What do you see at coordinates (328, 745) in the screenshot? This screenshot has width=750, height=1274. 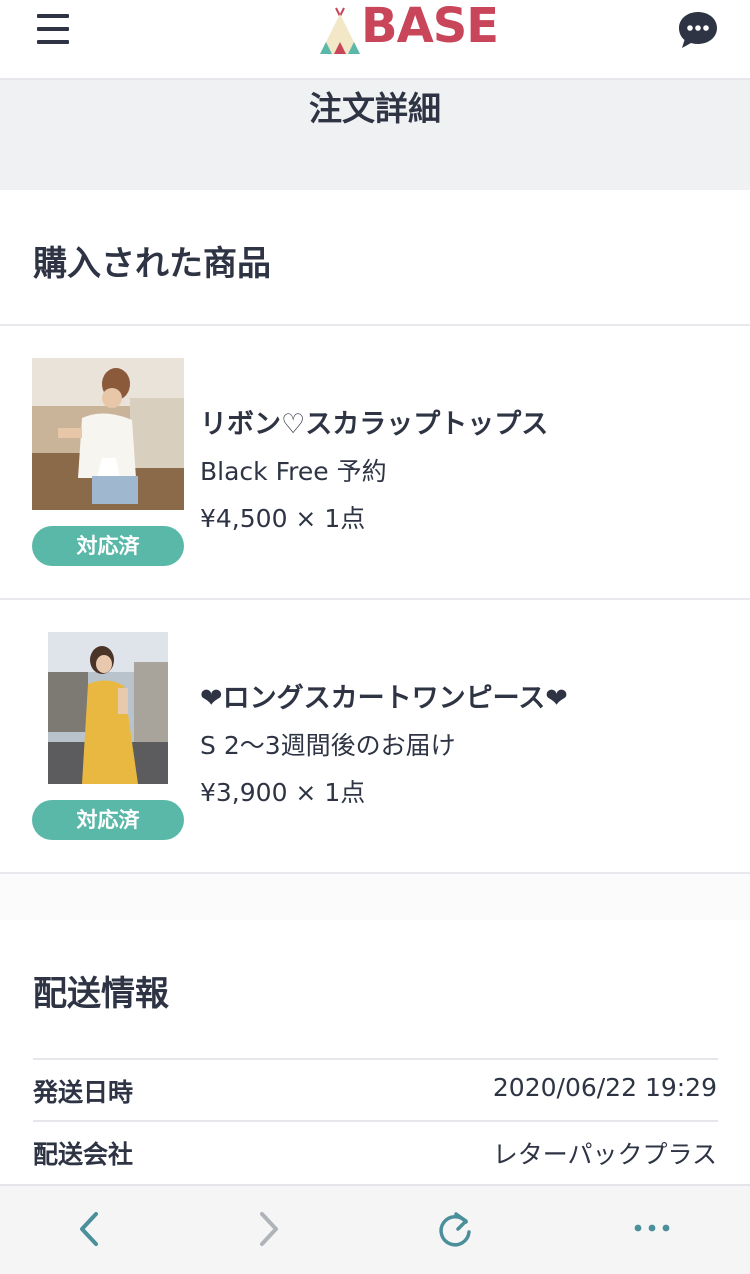 I see `product-variant: S 2〜3週間後のお届け` at bounding box center [328, 745].